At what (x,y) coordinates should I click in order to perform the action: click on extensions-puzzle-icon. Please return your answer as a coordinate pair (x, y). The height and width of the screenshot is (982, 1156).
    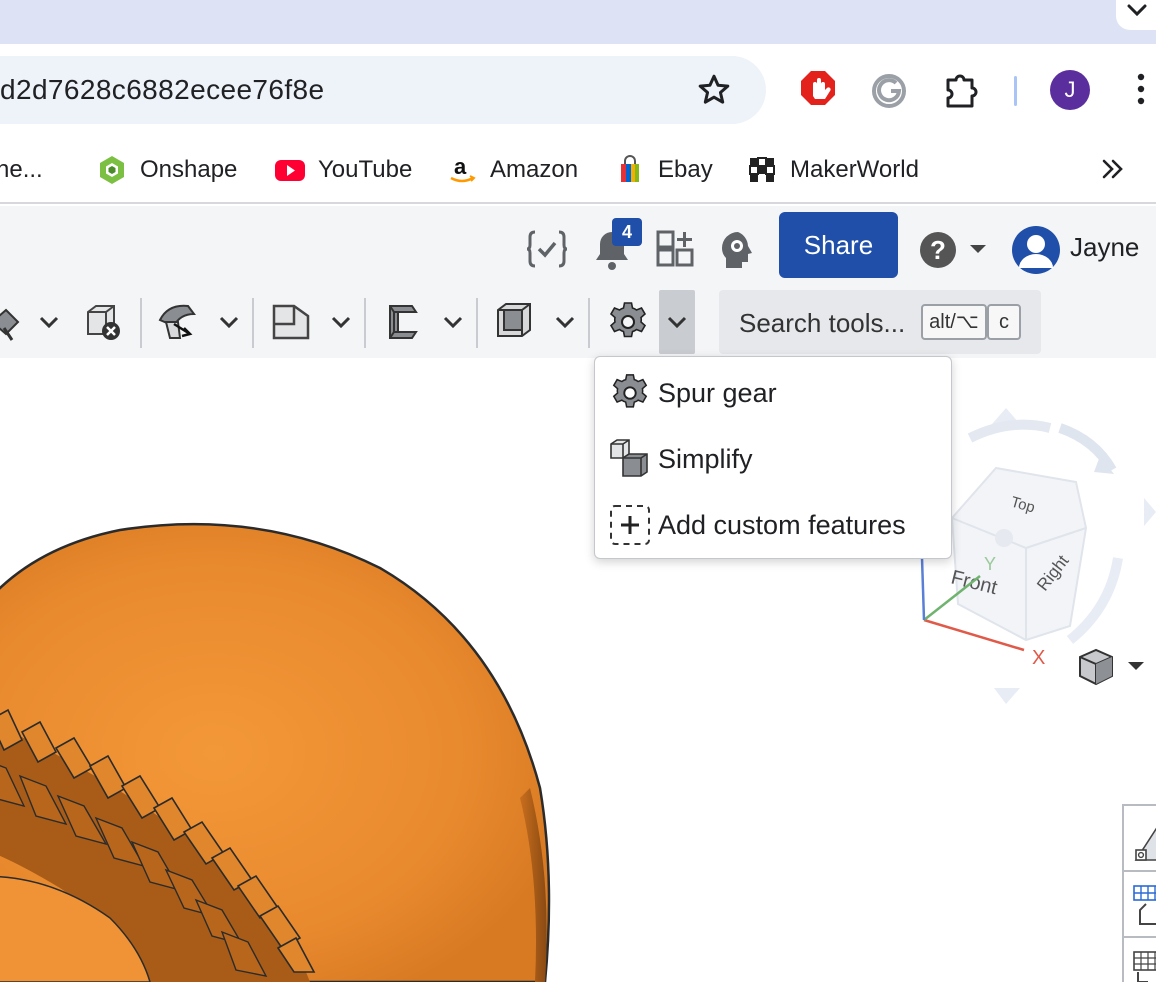
    Looking at the image, I should click on (963, 90).